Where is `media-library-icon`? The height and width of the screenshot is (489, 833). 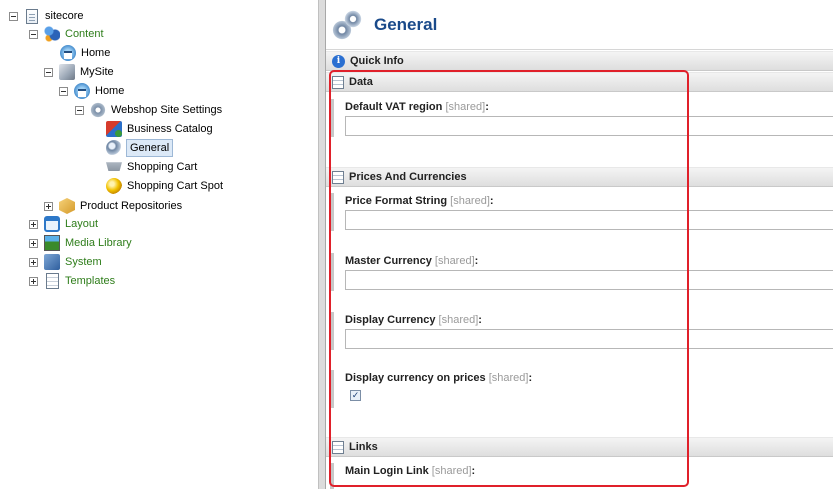 media-library-icon is located at coordinates (52, 243).